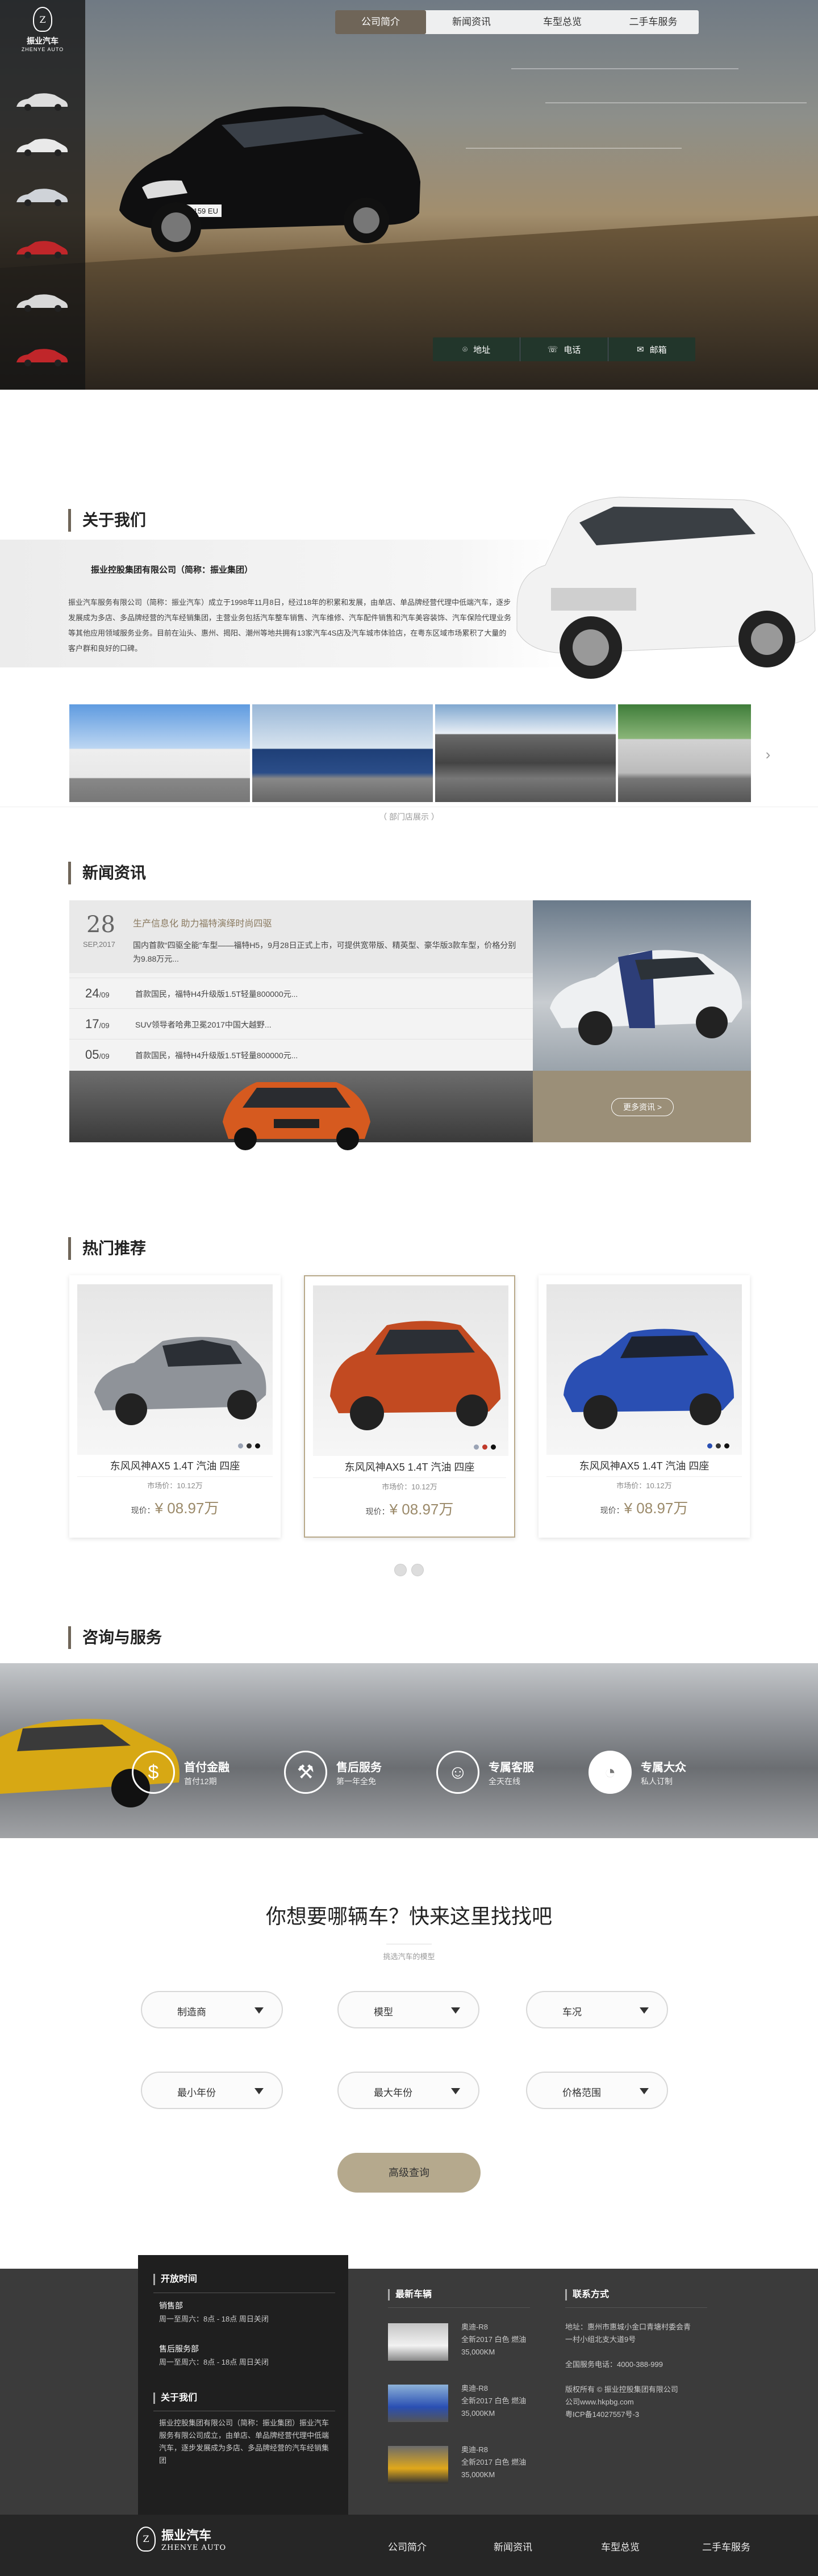 The image size is (818, 2576). Describe the element at coordinates (642, 1107) in the screenshot. I see `news-more-button: 更多资讯 >` at that location.